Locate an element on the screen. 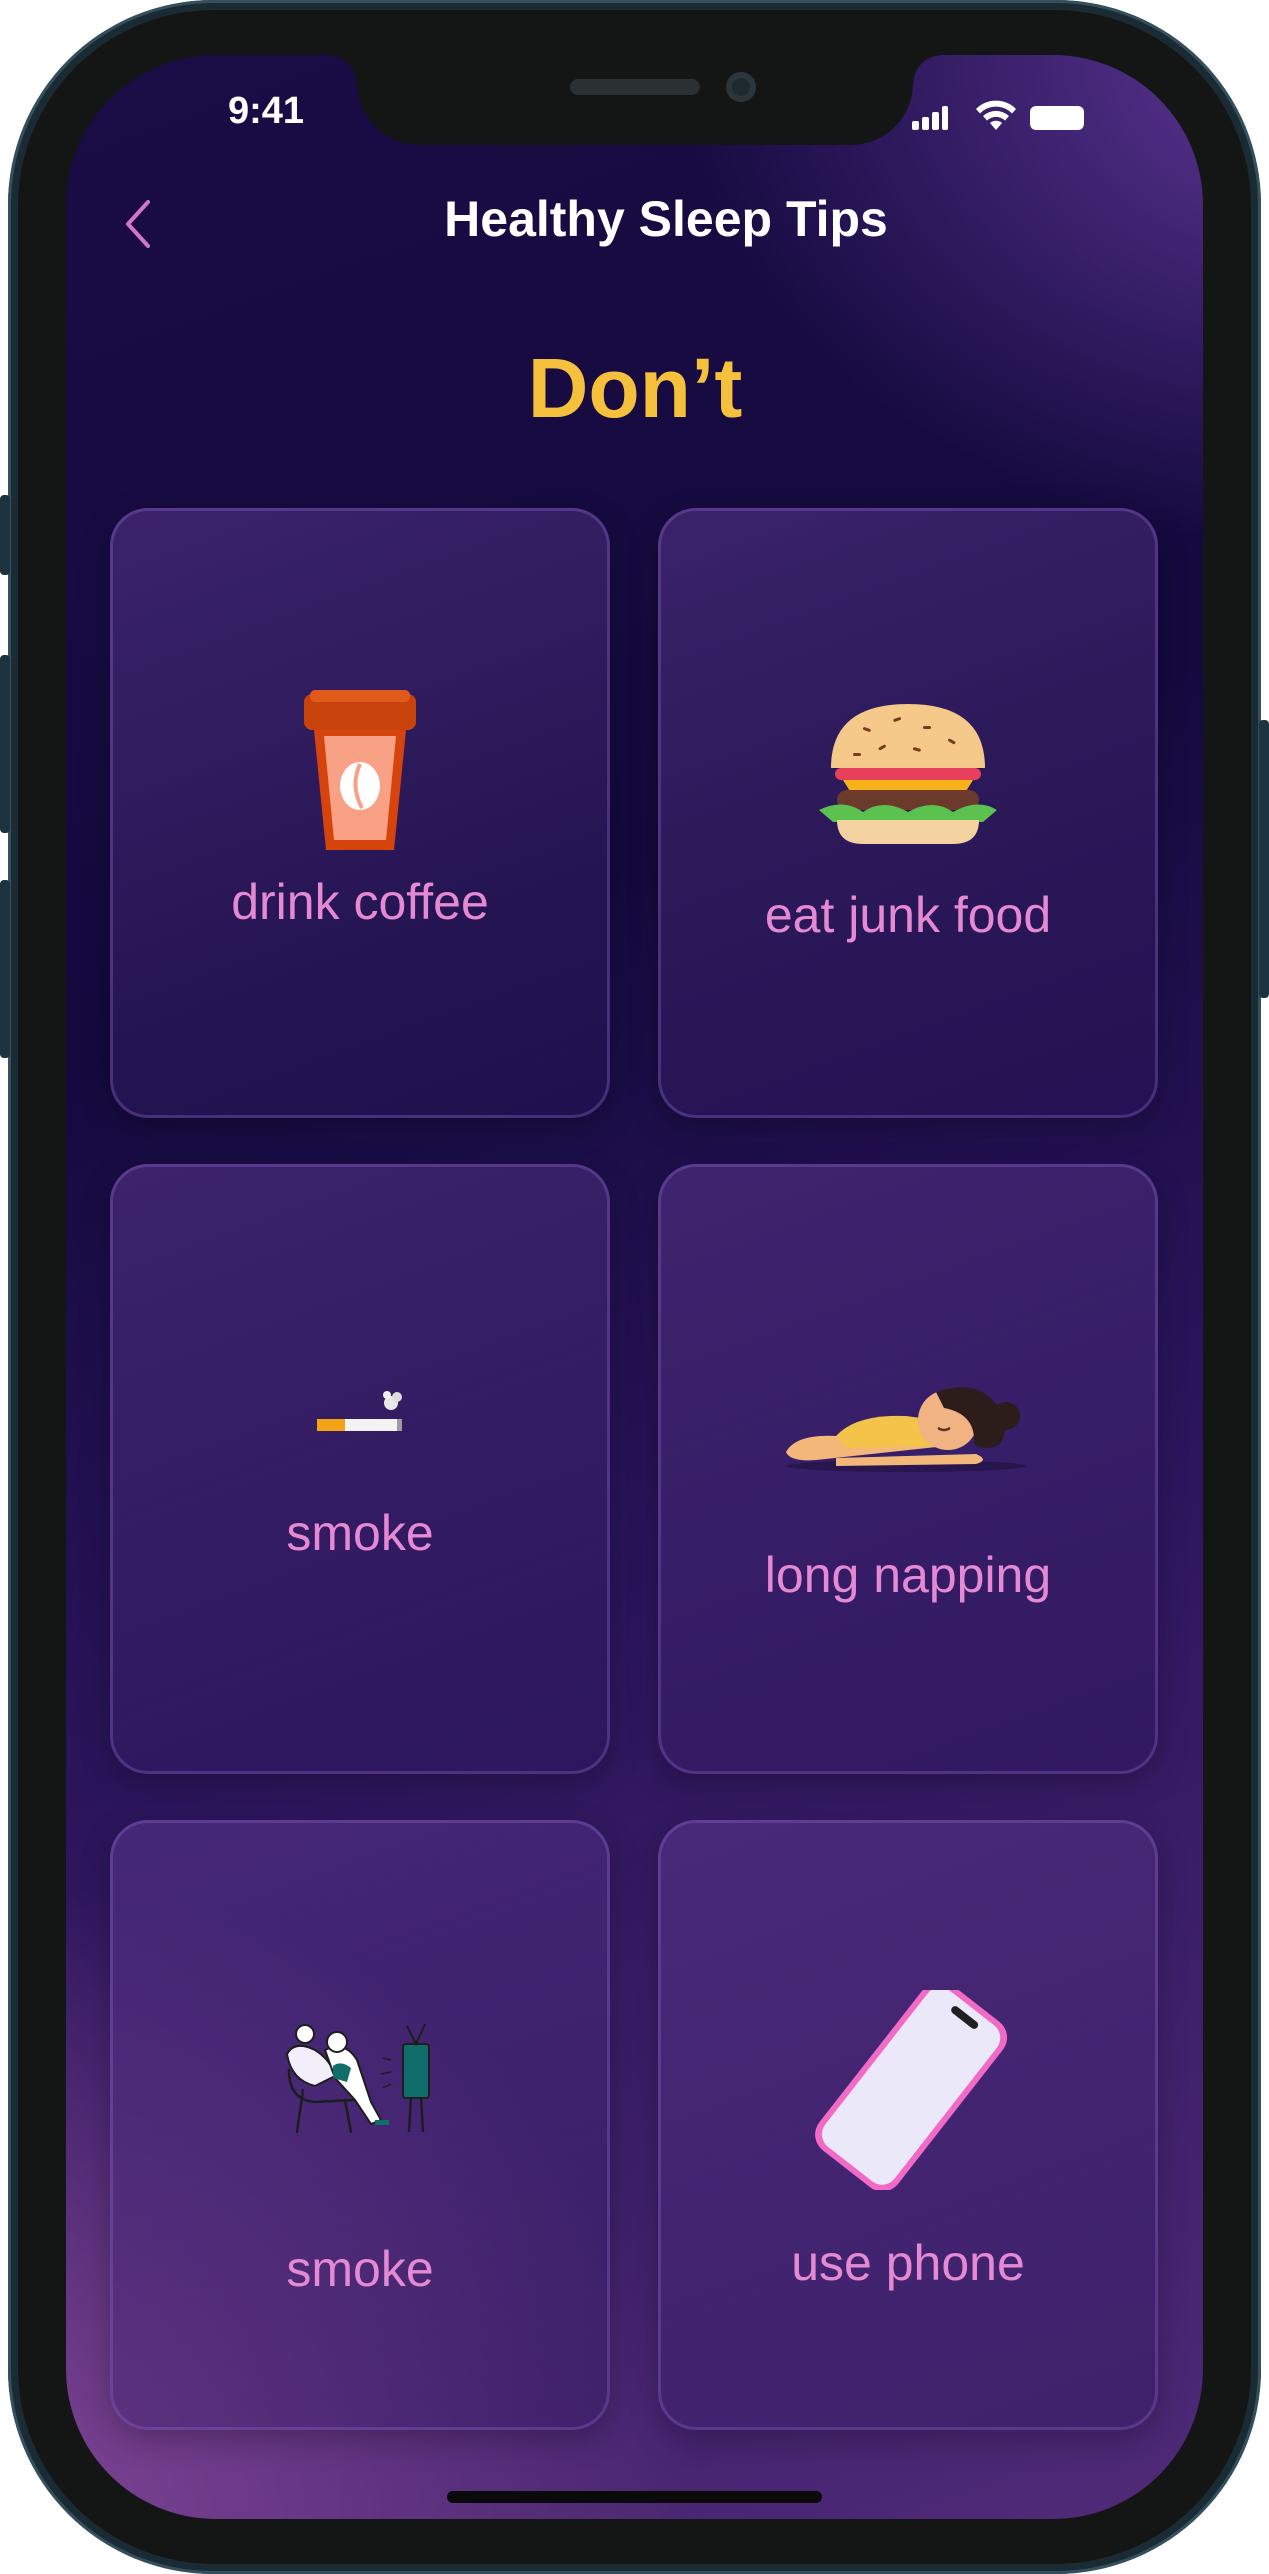 This screenshot has width=1269, height=2574. volume-down-button is located at coordinates (5, 969).